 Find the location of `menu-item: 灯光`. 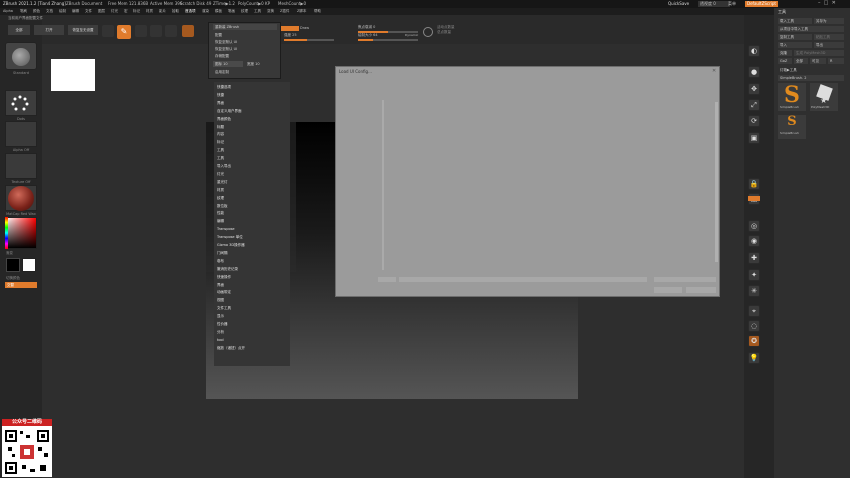

menu-item: 灯光 is located at coordinates (114, 11).